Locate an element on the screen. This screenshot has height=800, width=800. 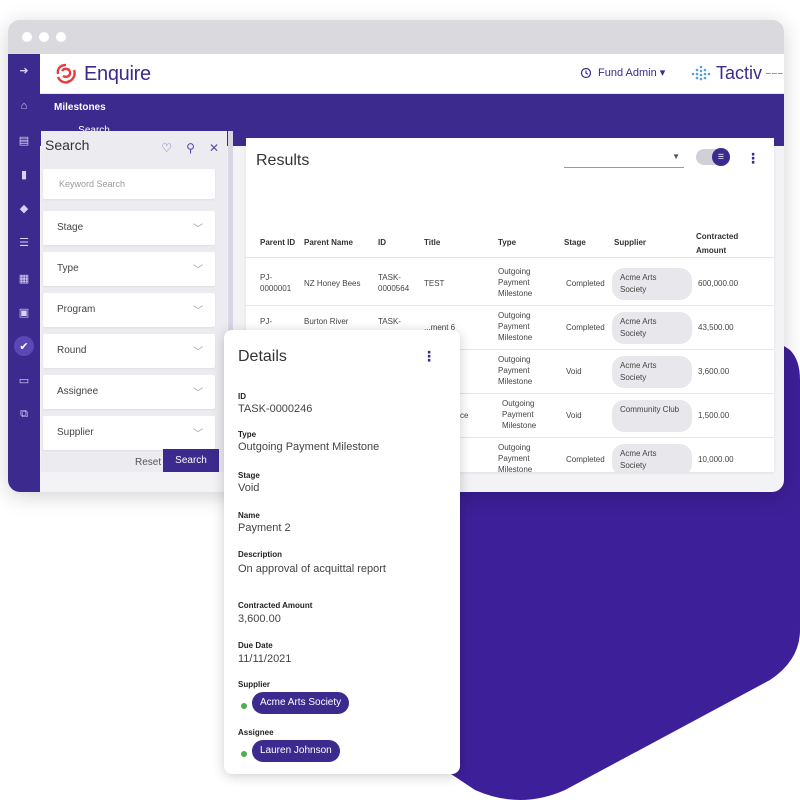
assignee-label: Assignee is located at coordinates (256, 732).